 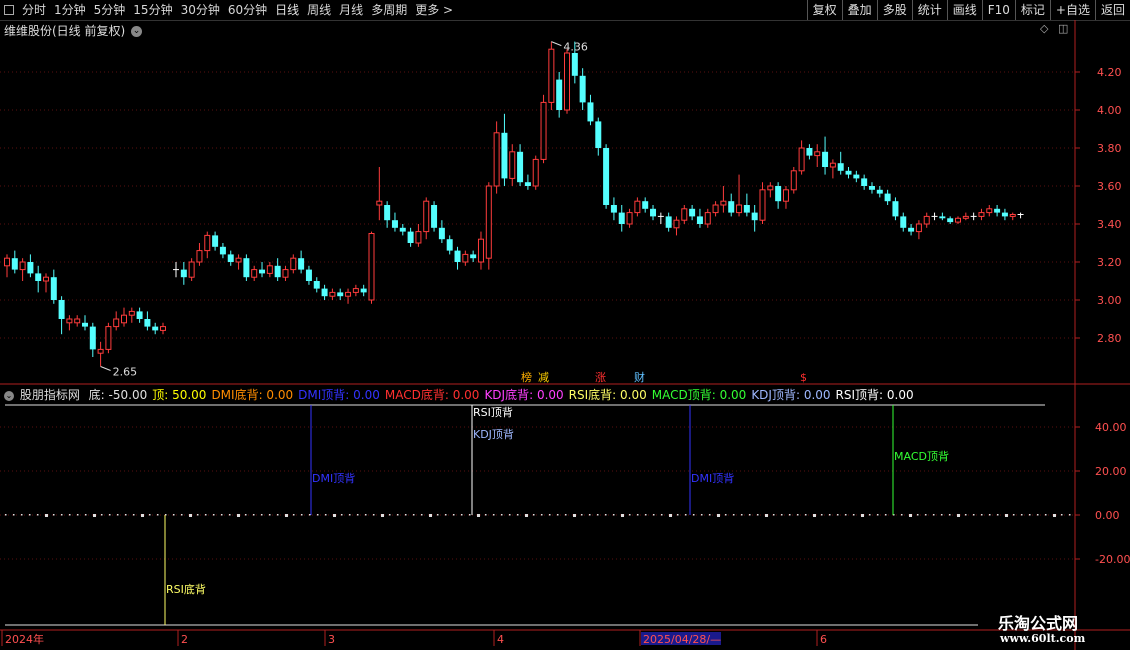 I want to click on indicator-menu-icon: ⌄, so click(x=9, y=395).